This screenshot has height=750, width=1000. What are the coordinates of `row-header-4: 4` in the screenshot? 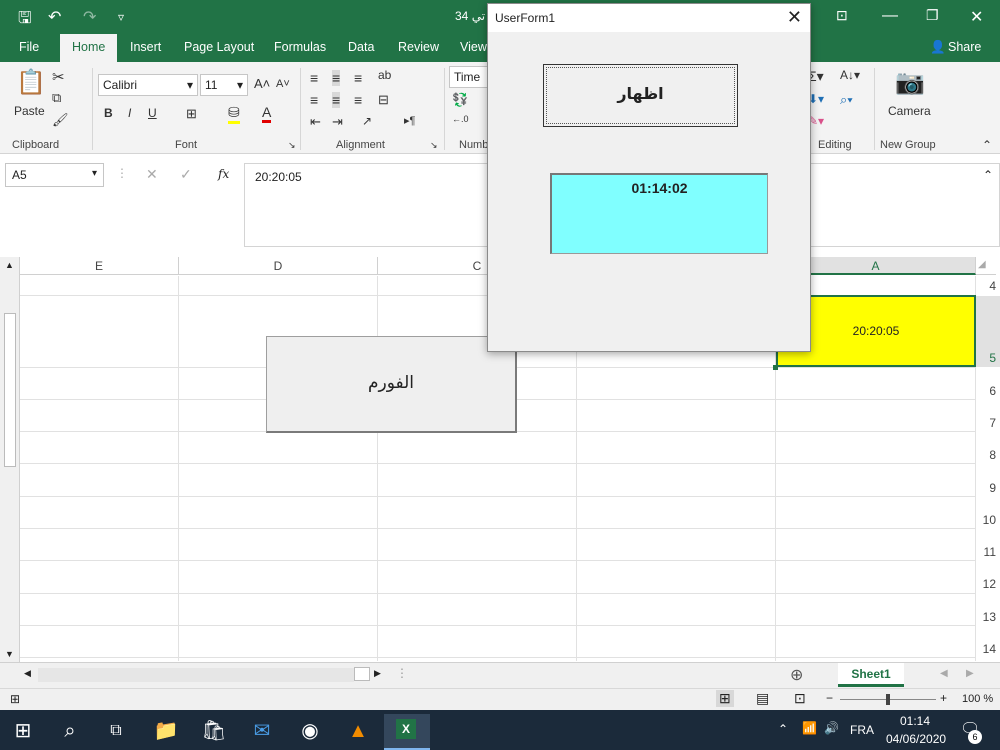 It's located at (988, 286).